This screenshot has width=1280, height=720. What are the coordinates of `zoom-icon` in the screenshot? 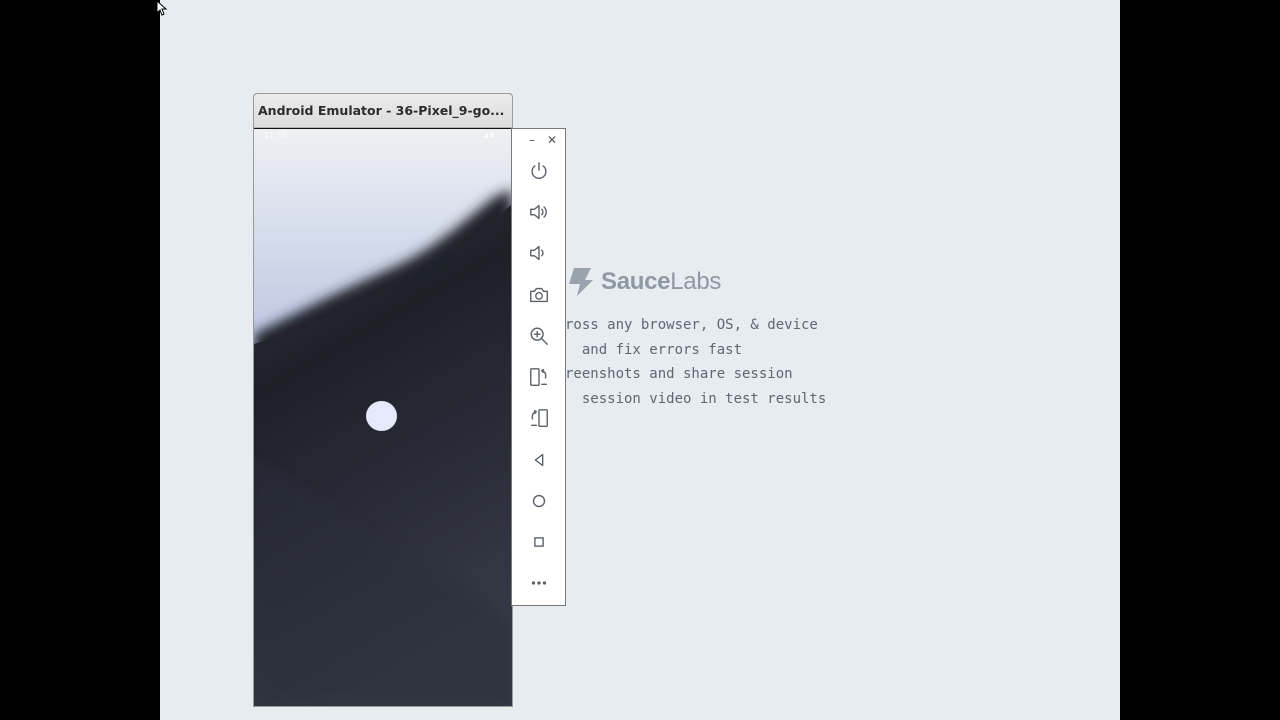 It's located at (539, 336).